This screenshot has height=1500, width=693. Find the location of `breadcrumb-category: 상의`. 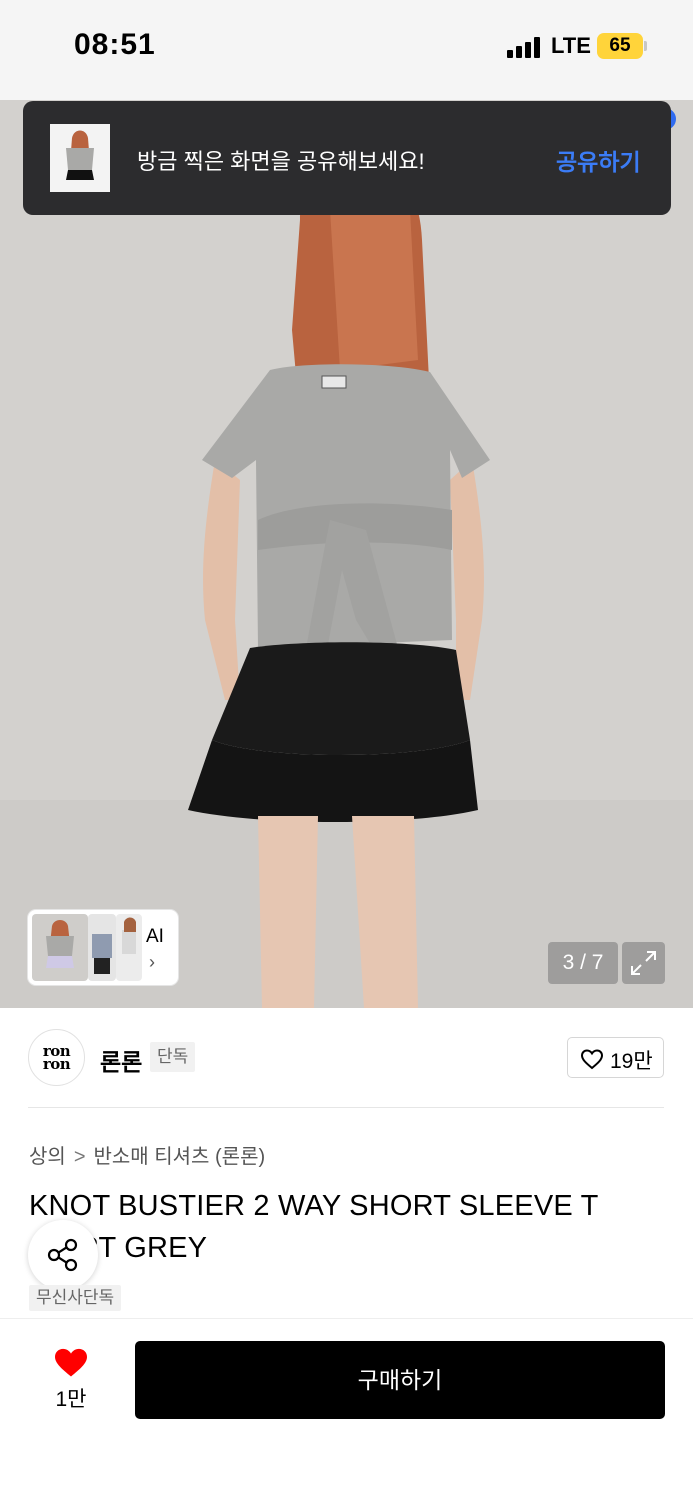

breadcrumb-category: 상의 is located at coordinates (47, 1157).